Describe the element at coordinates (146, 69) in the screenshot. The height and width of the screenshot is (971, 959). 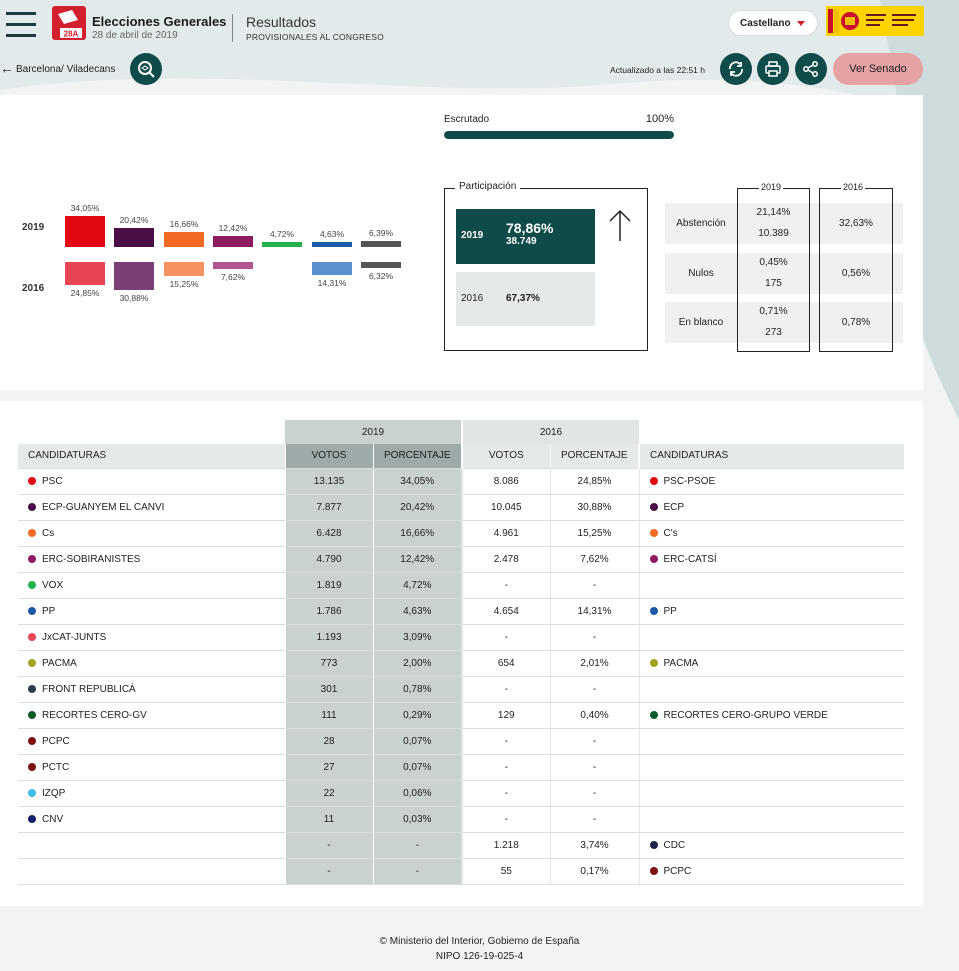
I see `search-location-button` at that location.